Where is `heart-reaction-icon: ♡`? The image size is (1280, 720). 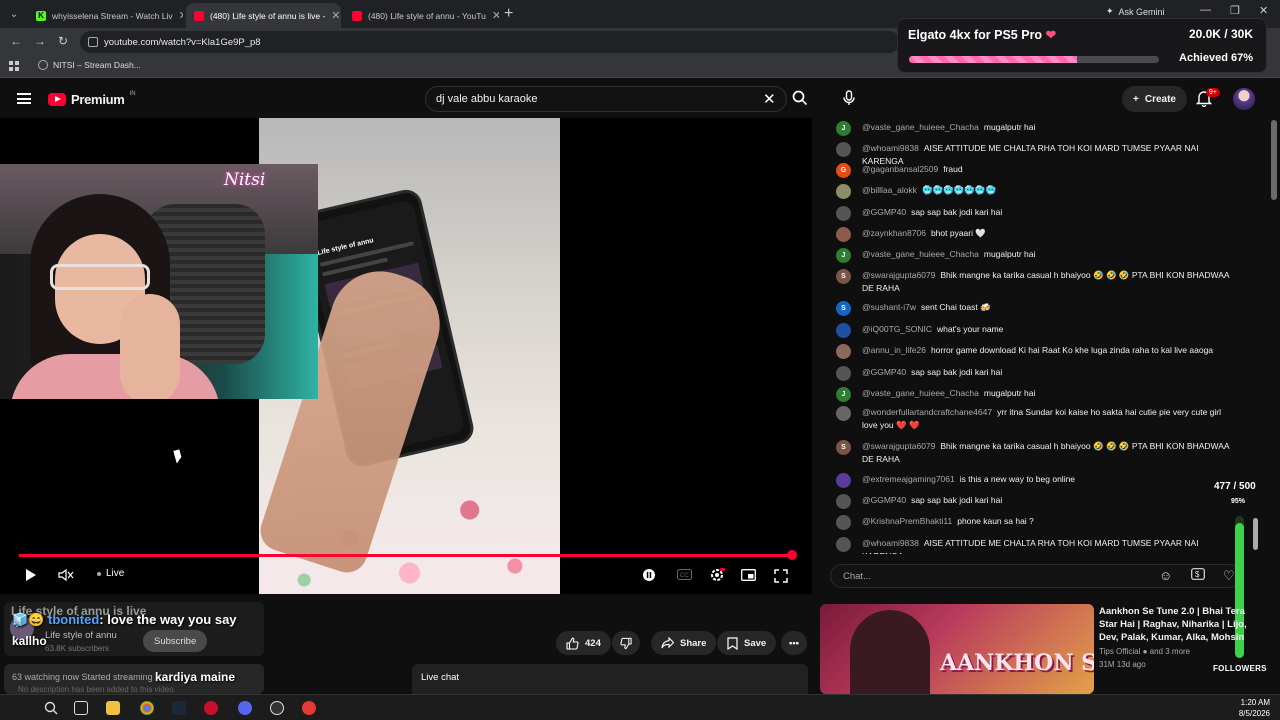
heart-reaction-icon: ♡ is located at coordinates (1229, 576).